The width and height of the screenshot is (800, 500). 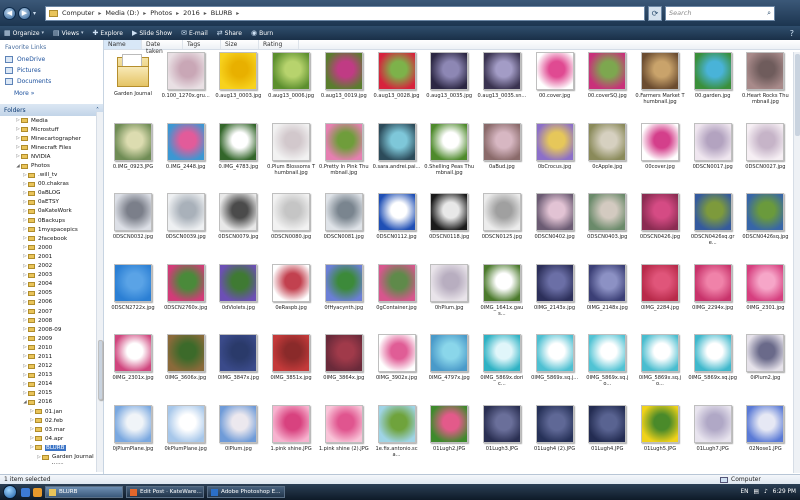 I want to click on scrollbar-thumb, so click(x=797, y=95).